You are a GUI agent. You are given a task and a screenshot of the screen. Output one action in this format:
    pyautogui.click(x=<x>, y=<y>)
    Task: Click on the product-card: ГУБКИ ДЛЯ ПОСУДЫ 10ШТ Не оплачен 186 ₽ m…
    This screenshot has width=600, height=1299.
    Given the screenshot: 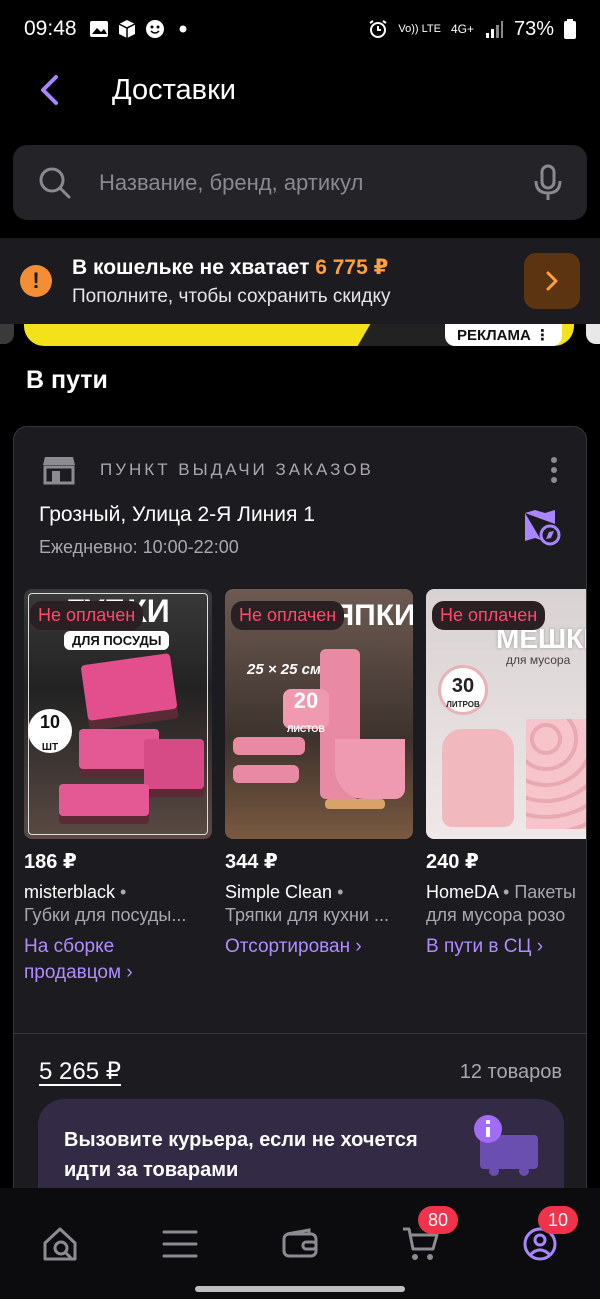 What is the action you would take?
    pyautogui.click(x=118, y=787)
    